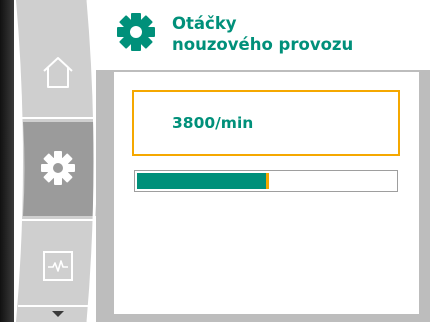 The height and width of the screenshot is (322, 430). I want to click on speed-level-marker, so click(267, 181).